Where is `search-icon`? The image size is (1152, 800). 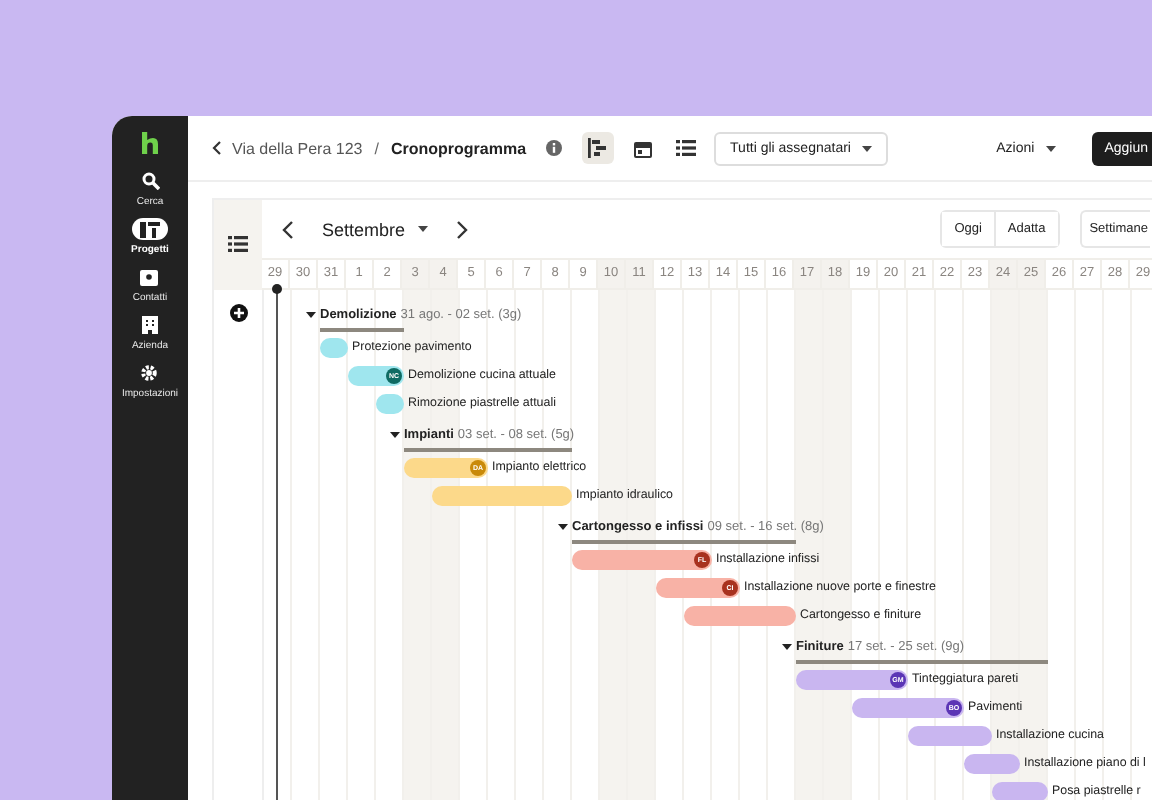 search-icon is located at coordinates (150, 181).